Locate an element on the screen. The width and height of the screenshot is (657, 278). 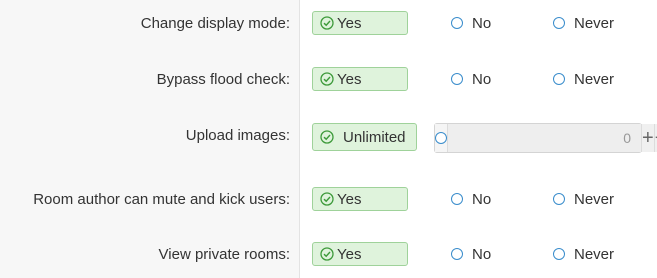
limit-number-group: + − is located at coordinates (545, 138).